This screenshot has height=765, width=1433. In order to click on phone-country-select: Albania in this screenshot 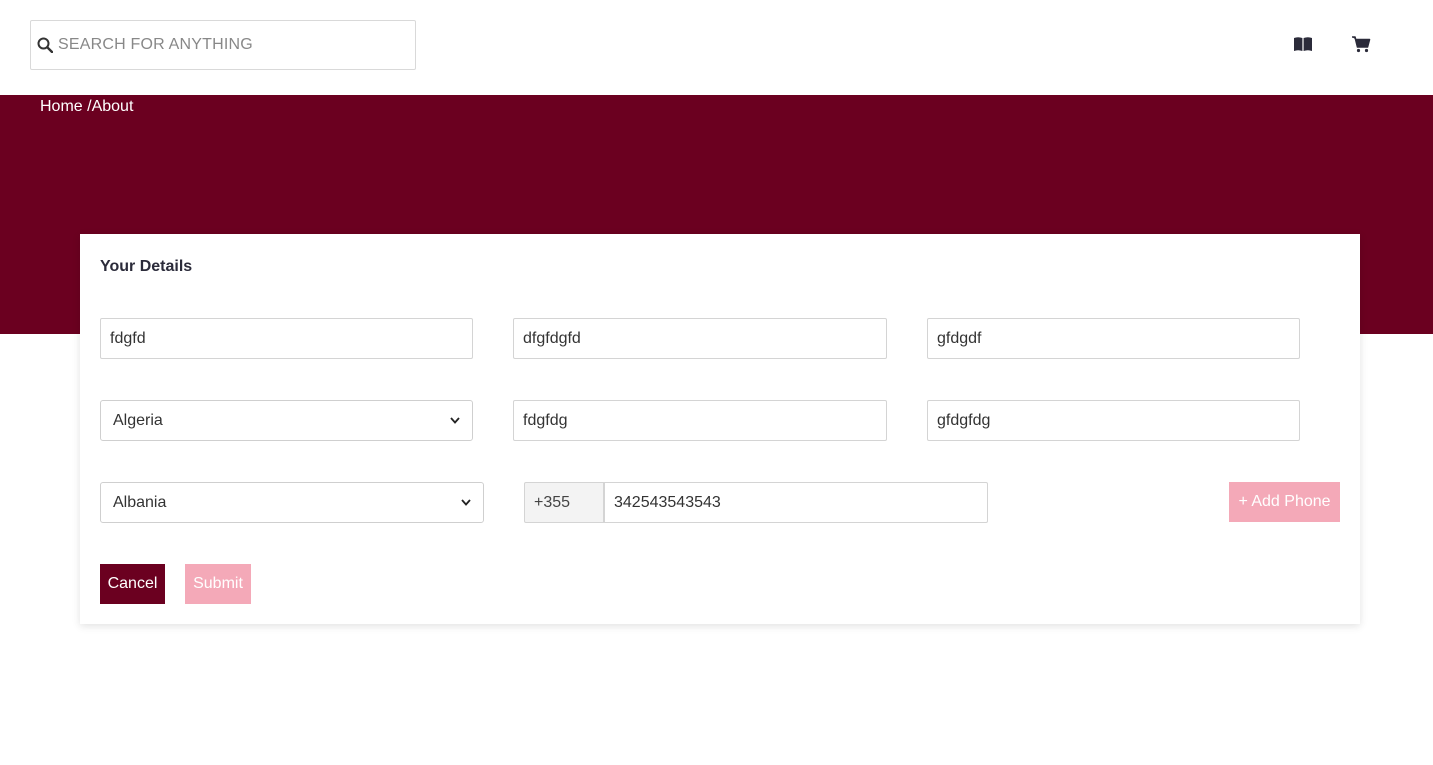, I will do `click(292, 502)`.